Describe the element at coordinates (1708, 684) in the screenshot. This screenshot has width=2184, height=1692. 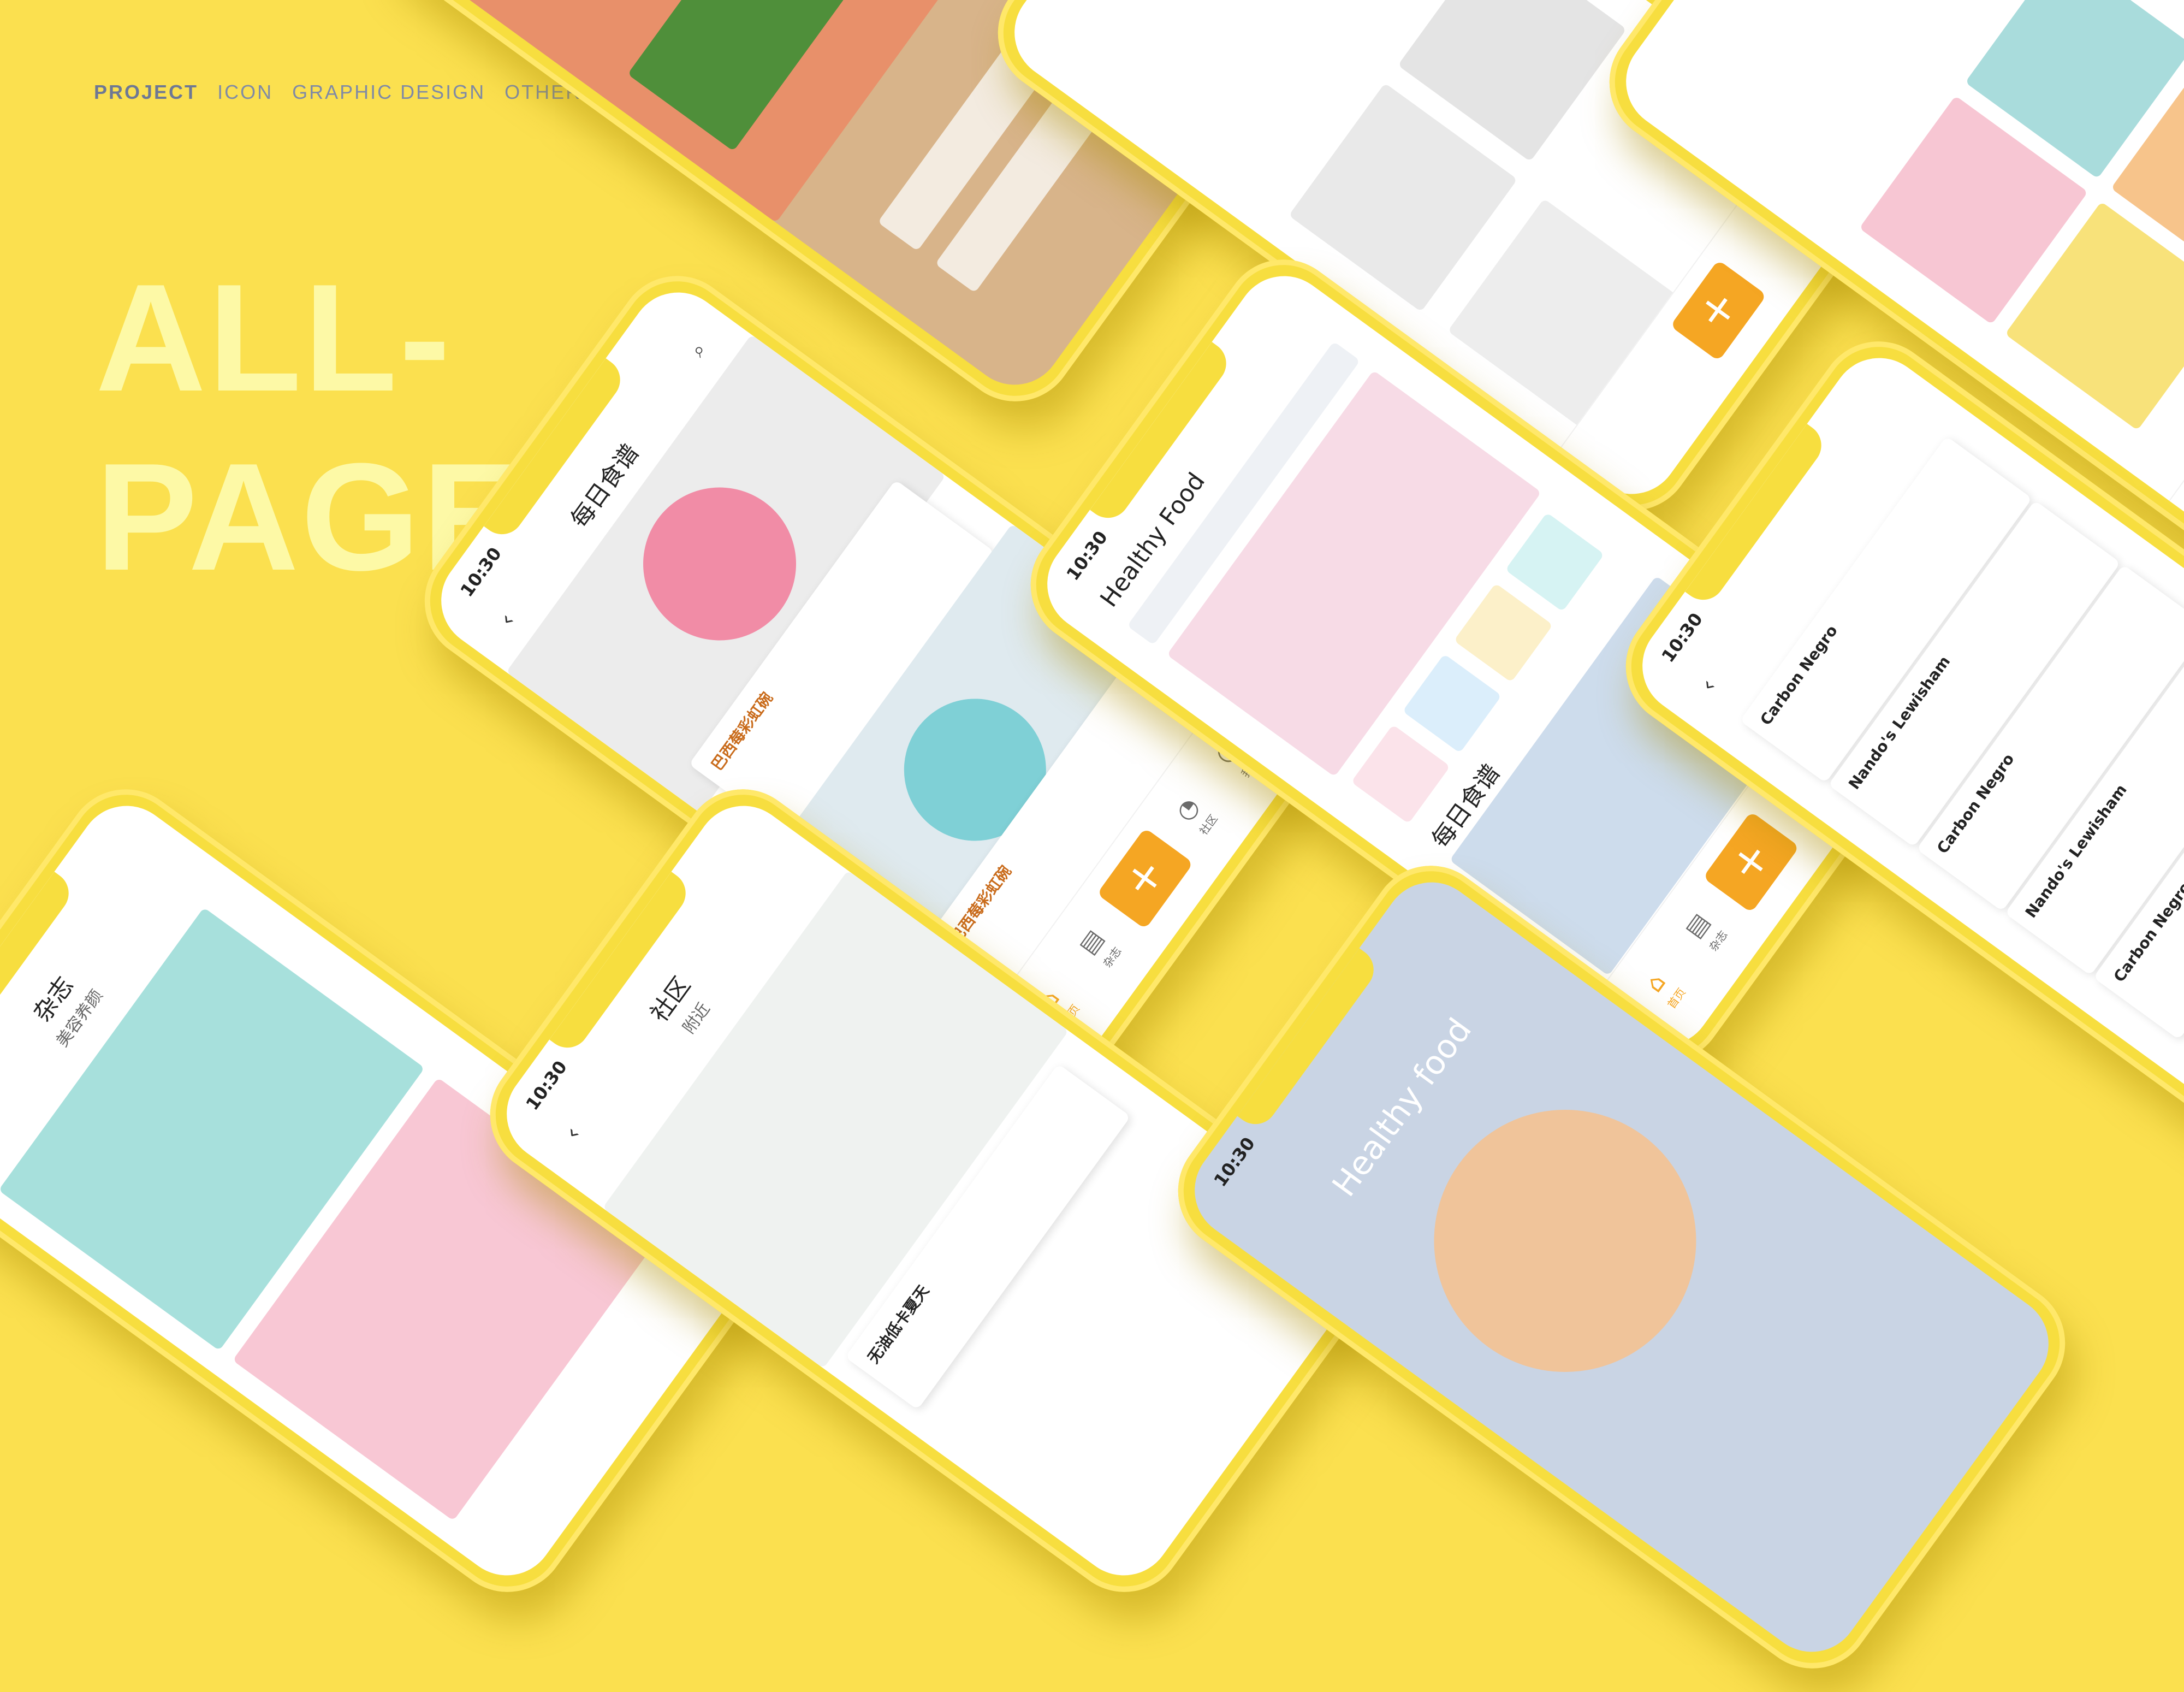
I see `back-arrow-icon: ‹` at that location.